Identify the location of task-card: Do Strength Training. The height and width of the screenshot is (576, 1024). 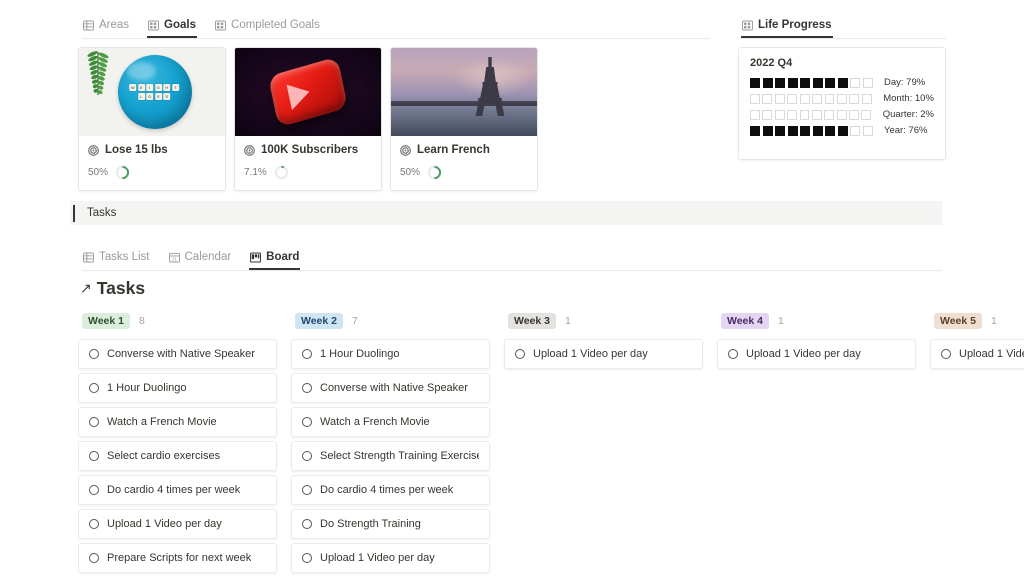
(390, 524).